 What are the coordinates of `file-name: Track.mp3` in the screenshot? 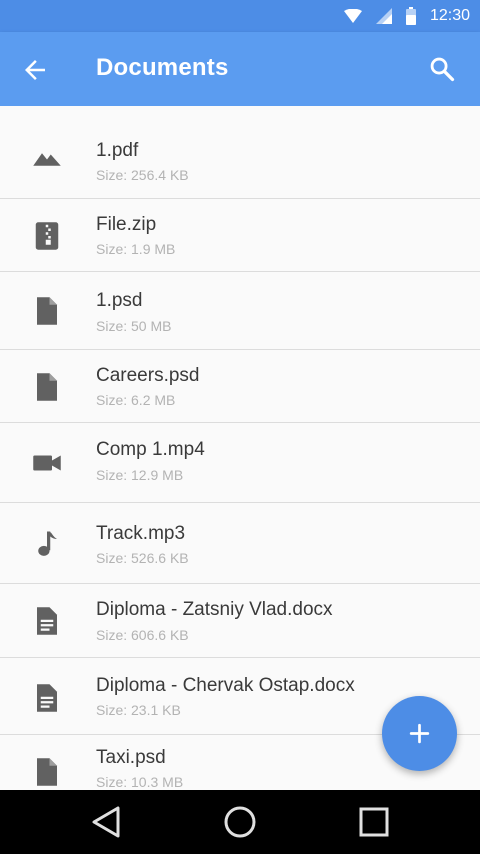 It's located at (141, 533).